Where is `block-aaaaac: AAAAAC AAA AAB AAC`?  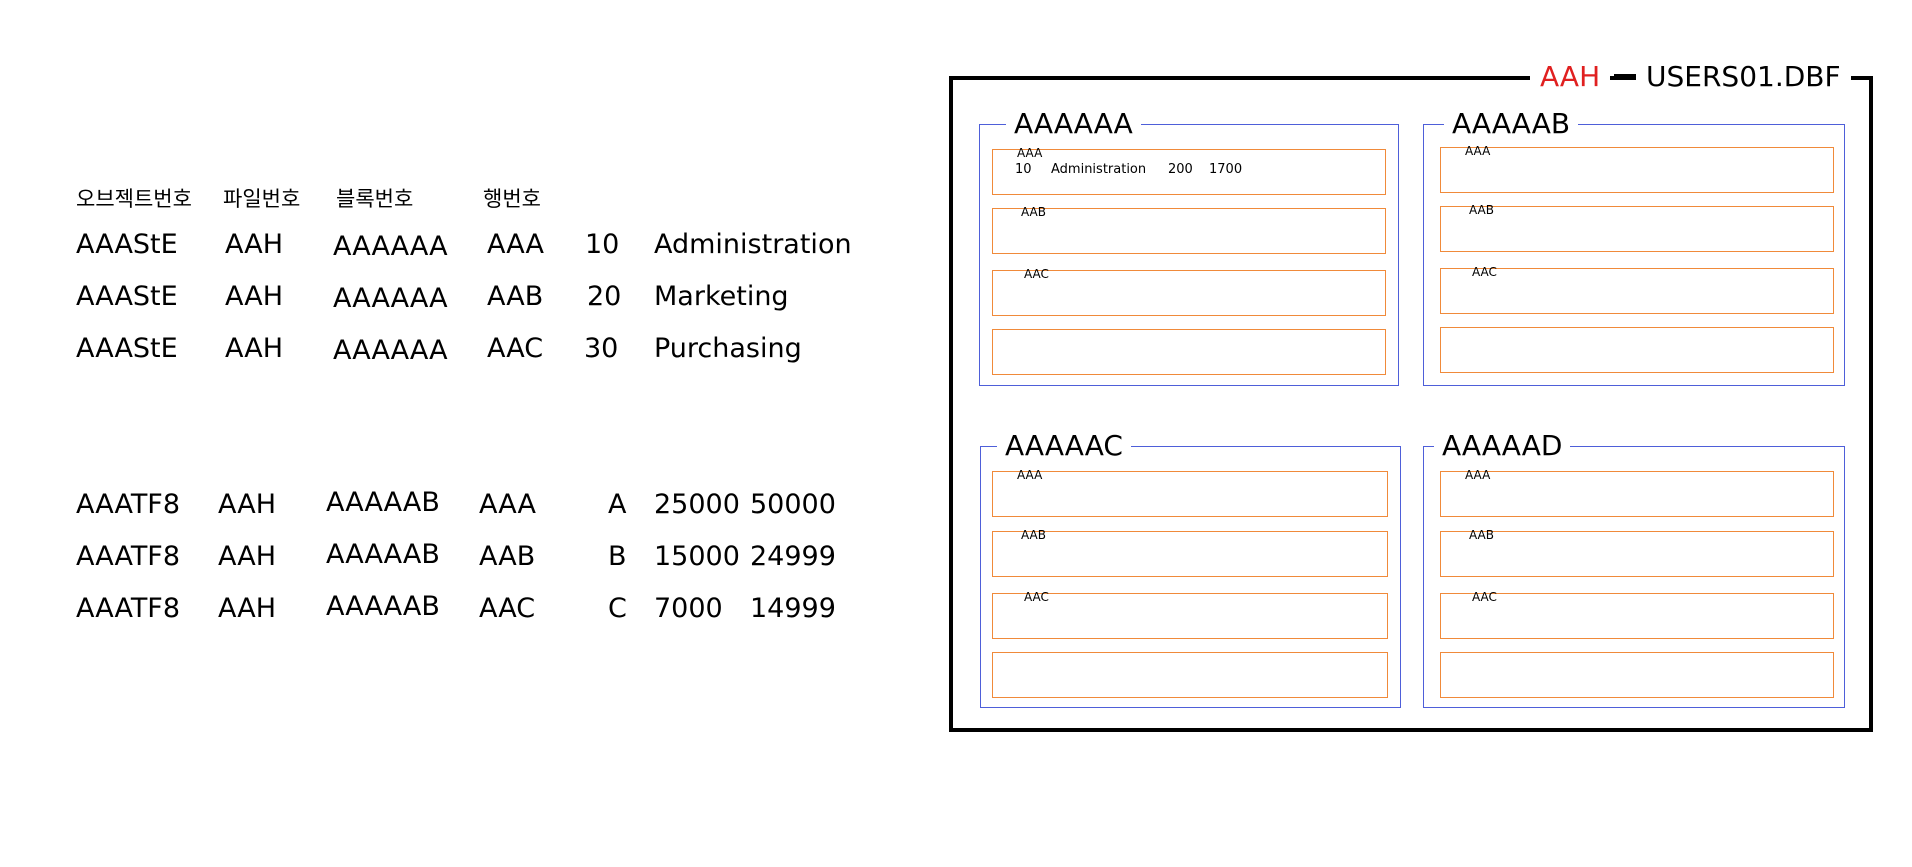
block-aaaaac: AAAAAC AAA AAB AAC is located at coordinates (1190, 568).